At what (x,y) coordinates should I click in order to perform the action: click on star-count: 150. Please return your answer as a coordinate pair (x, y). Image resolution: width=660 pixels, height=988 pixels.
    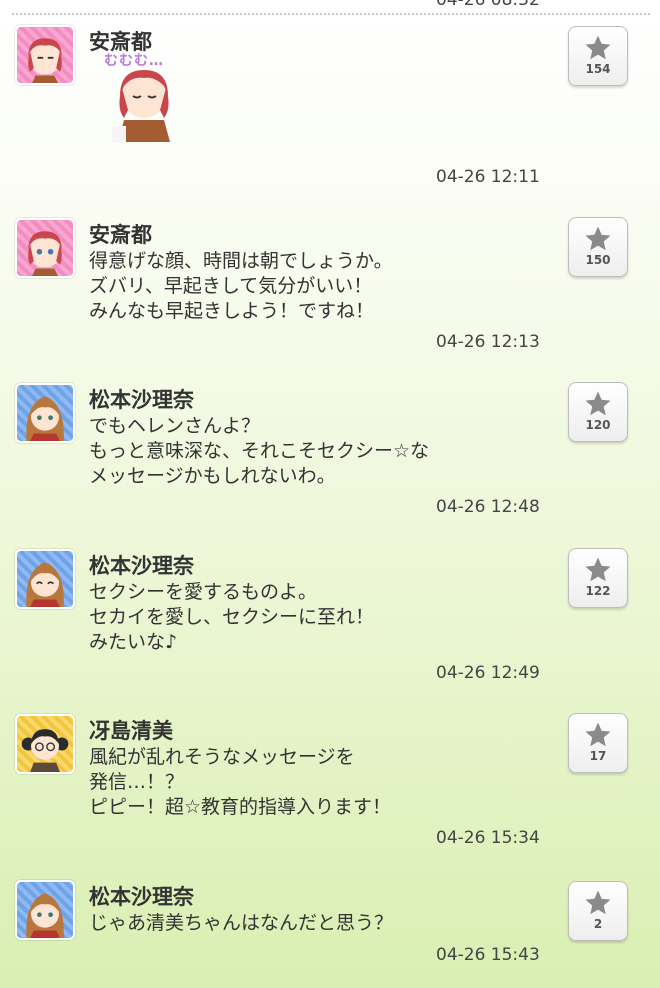
    Looking at the image, I should click on (598, 260).